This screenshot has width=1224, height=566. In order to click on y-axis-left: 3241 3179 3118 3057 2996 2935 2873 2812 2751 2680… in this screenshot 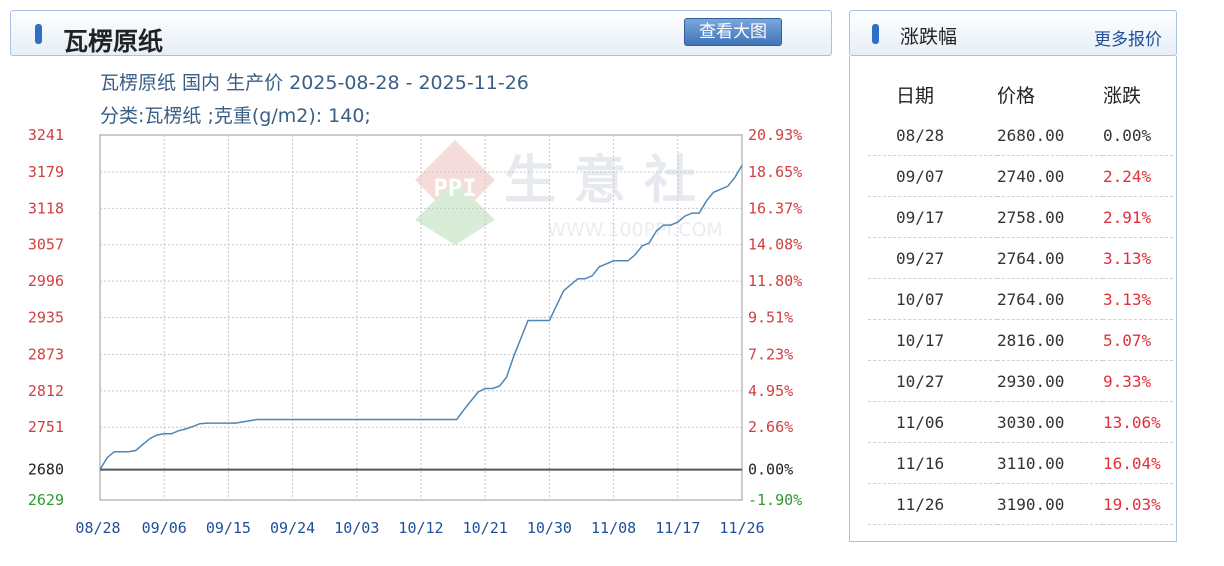, I will do `click(46, 317)`.